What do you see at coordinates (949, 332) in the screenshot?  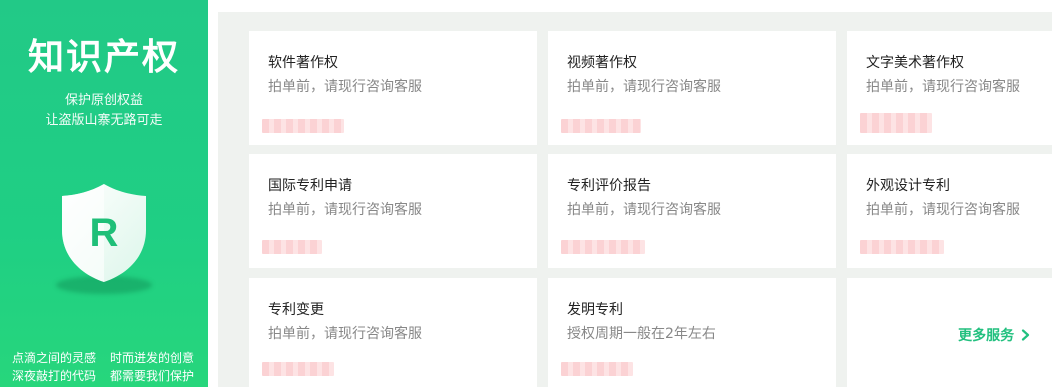 I see `more-services-card: 更多服务` at bounding box center [949, 332].